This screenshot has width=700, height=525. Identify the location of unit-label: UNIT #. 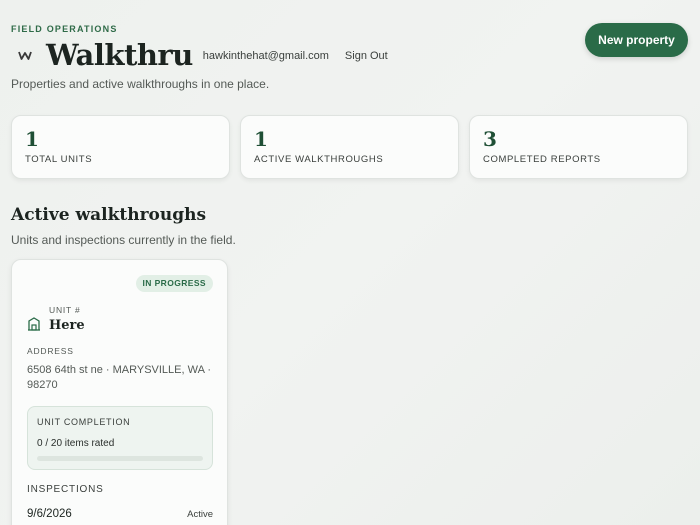
(65, 310).